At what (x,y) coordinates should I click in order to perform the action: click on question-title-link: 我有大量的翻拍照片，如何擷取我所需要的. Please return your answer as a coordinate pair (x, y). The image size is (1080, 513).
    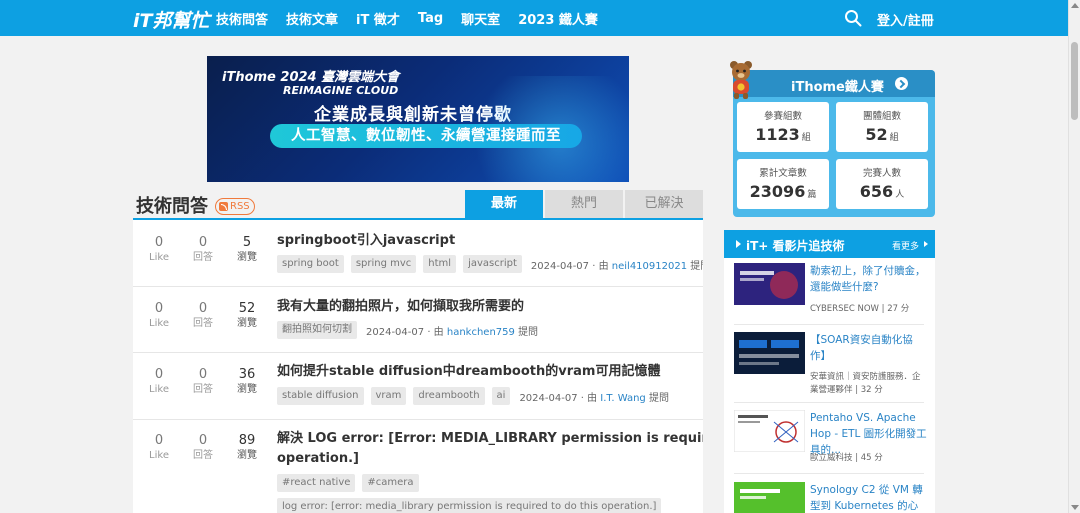
    Looking at the image, I should click on (400, 307).